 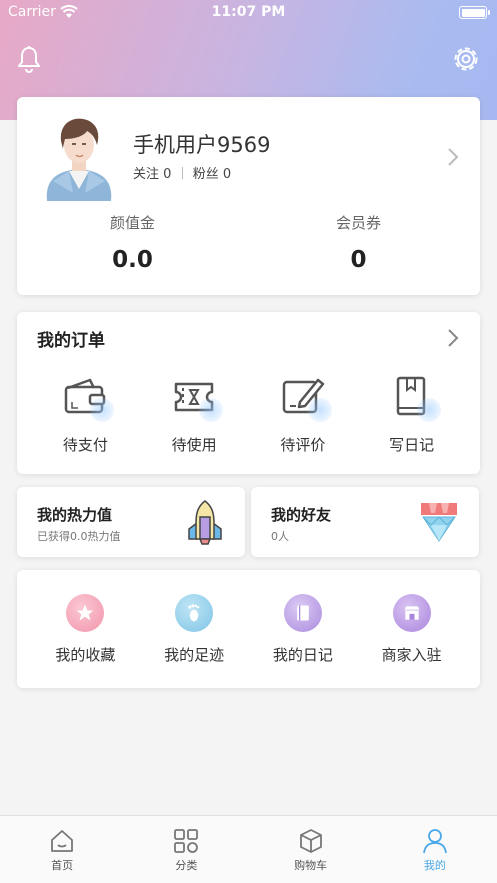 I want to click on avatar, so click(x=79, y=156).